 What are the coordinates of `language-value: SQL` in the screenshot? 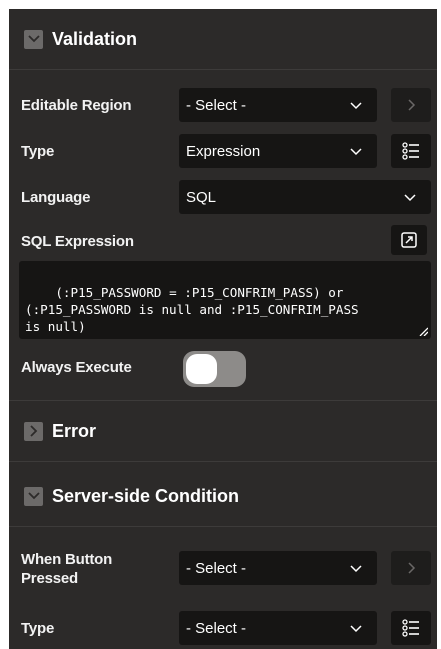 It's located at (201, 197).